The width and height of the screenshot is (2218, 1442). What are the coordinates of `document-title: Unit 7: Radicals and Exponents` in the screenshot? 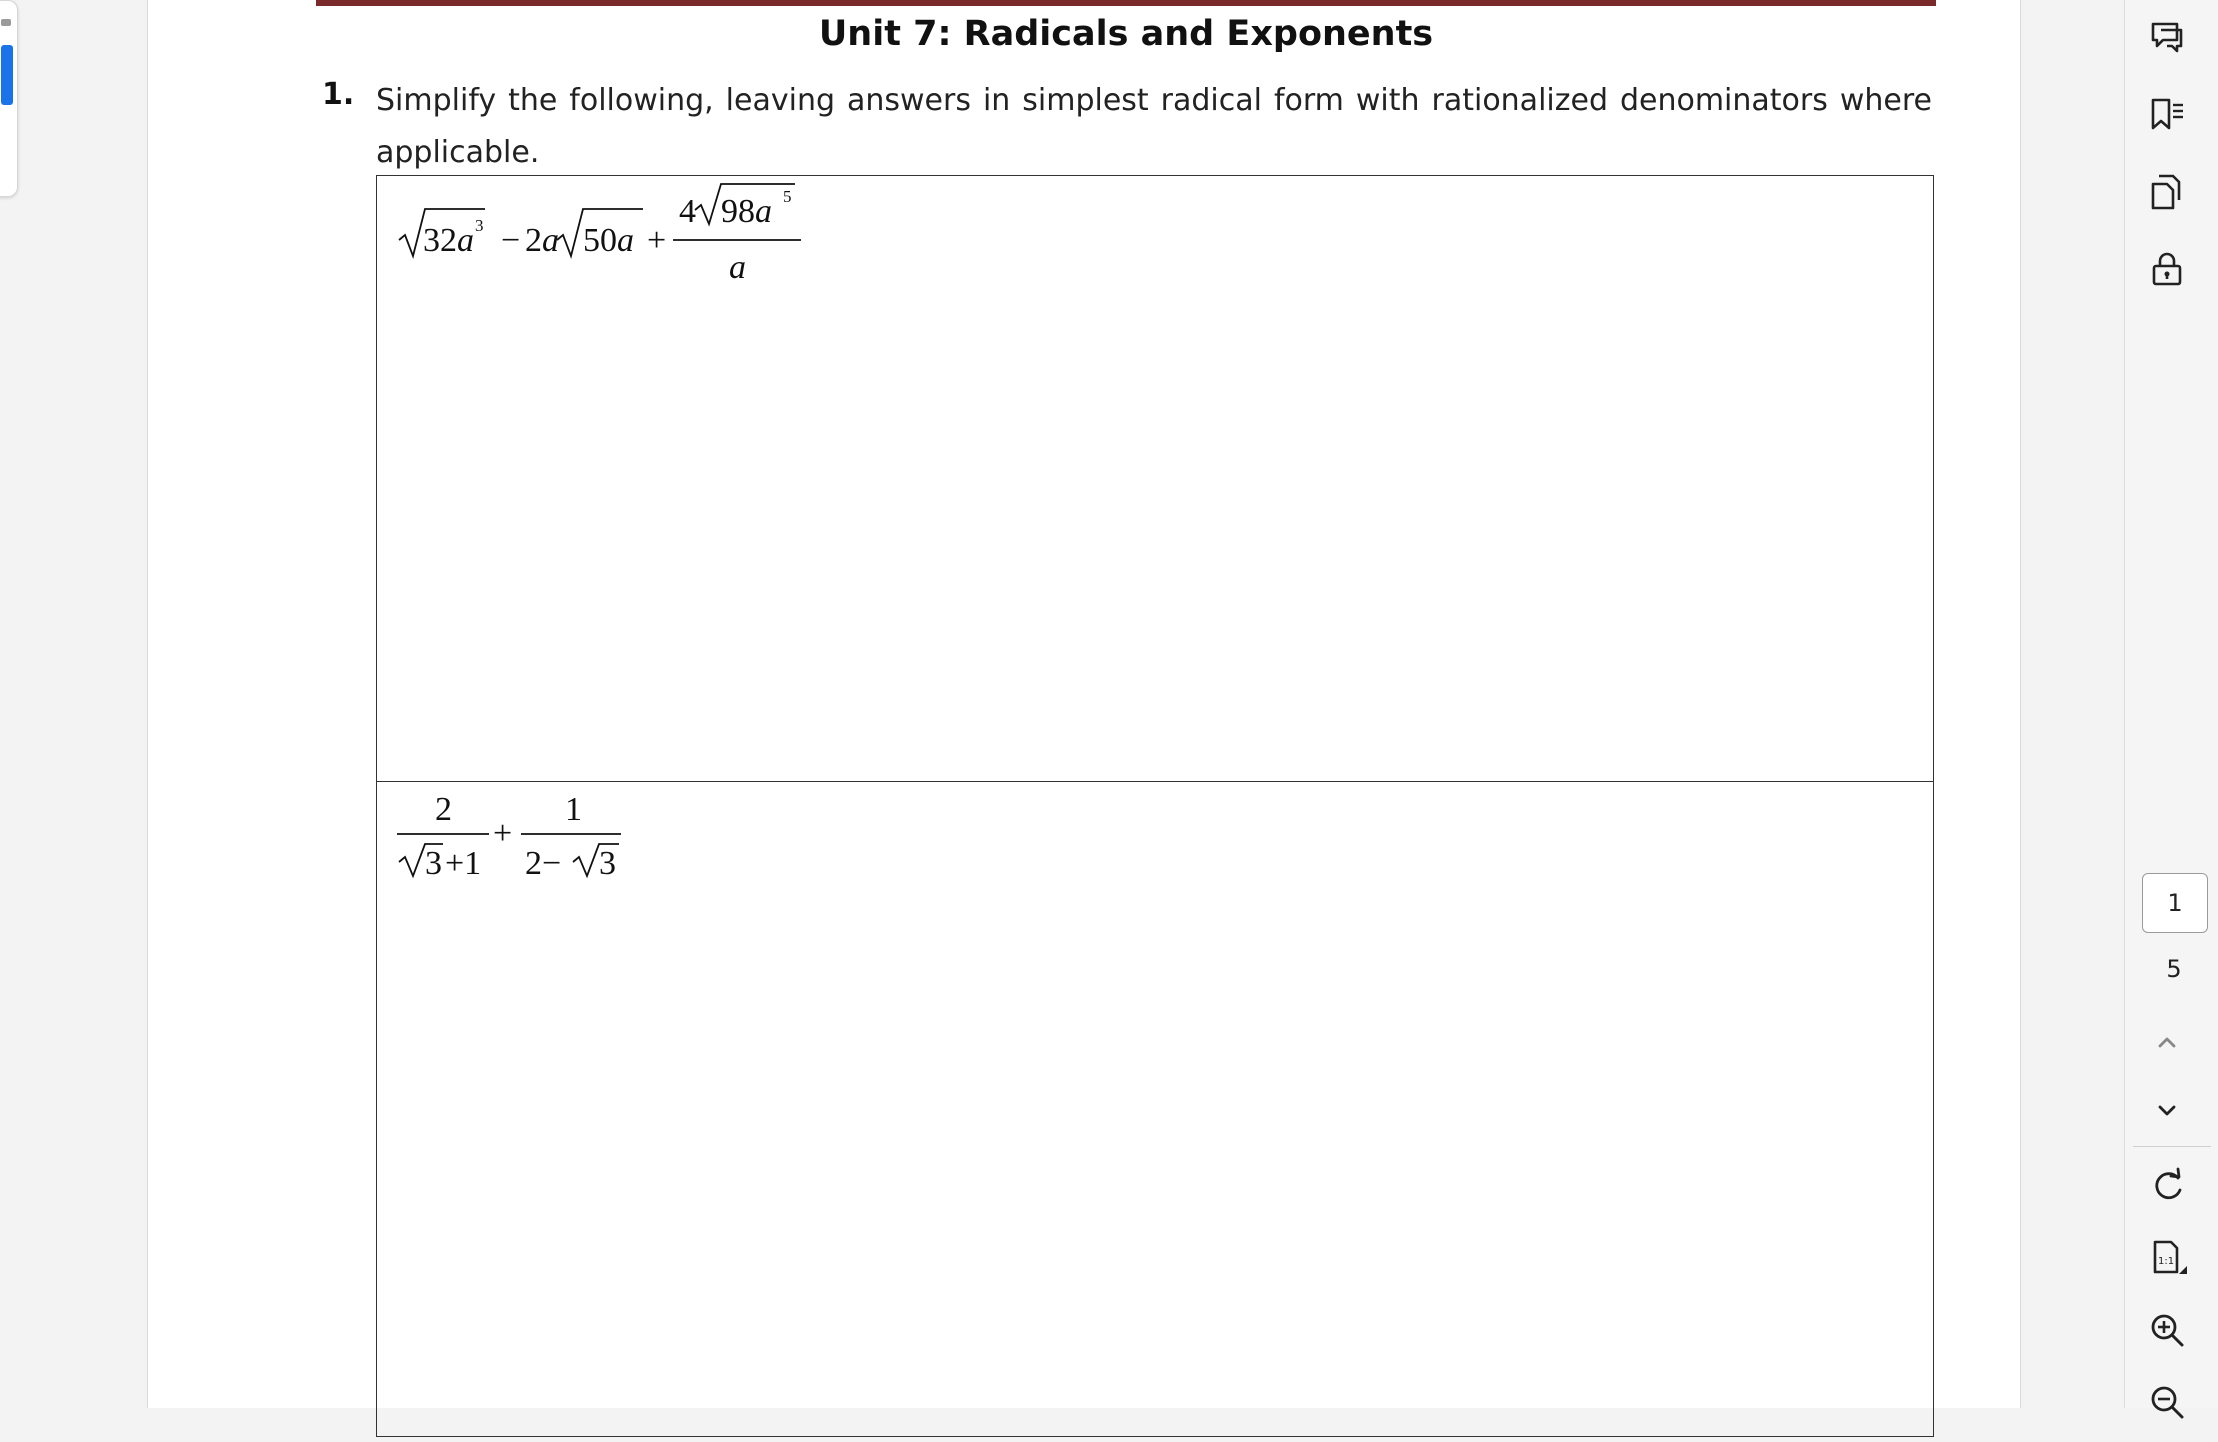 It's located at (1126, 34).